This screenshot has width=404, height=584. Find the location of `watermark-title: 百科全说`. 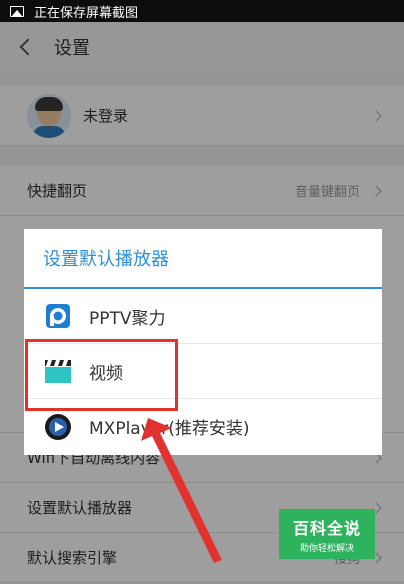

watermark-title: 百科全说 is located at coordinates (326, 528).